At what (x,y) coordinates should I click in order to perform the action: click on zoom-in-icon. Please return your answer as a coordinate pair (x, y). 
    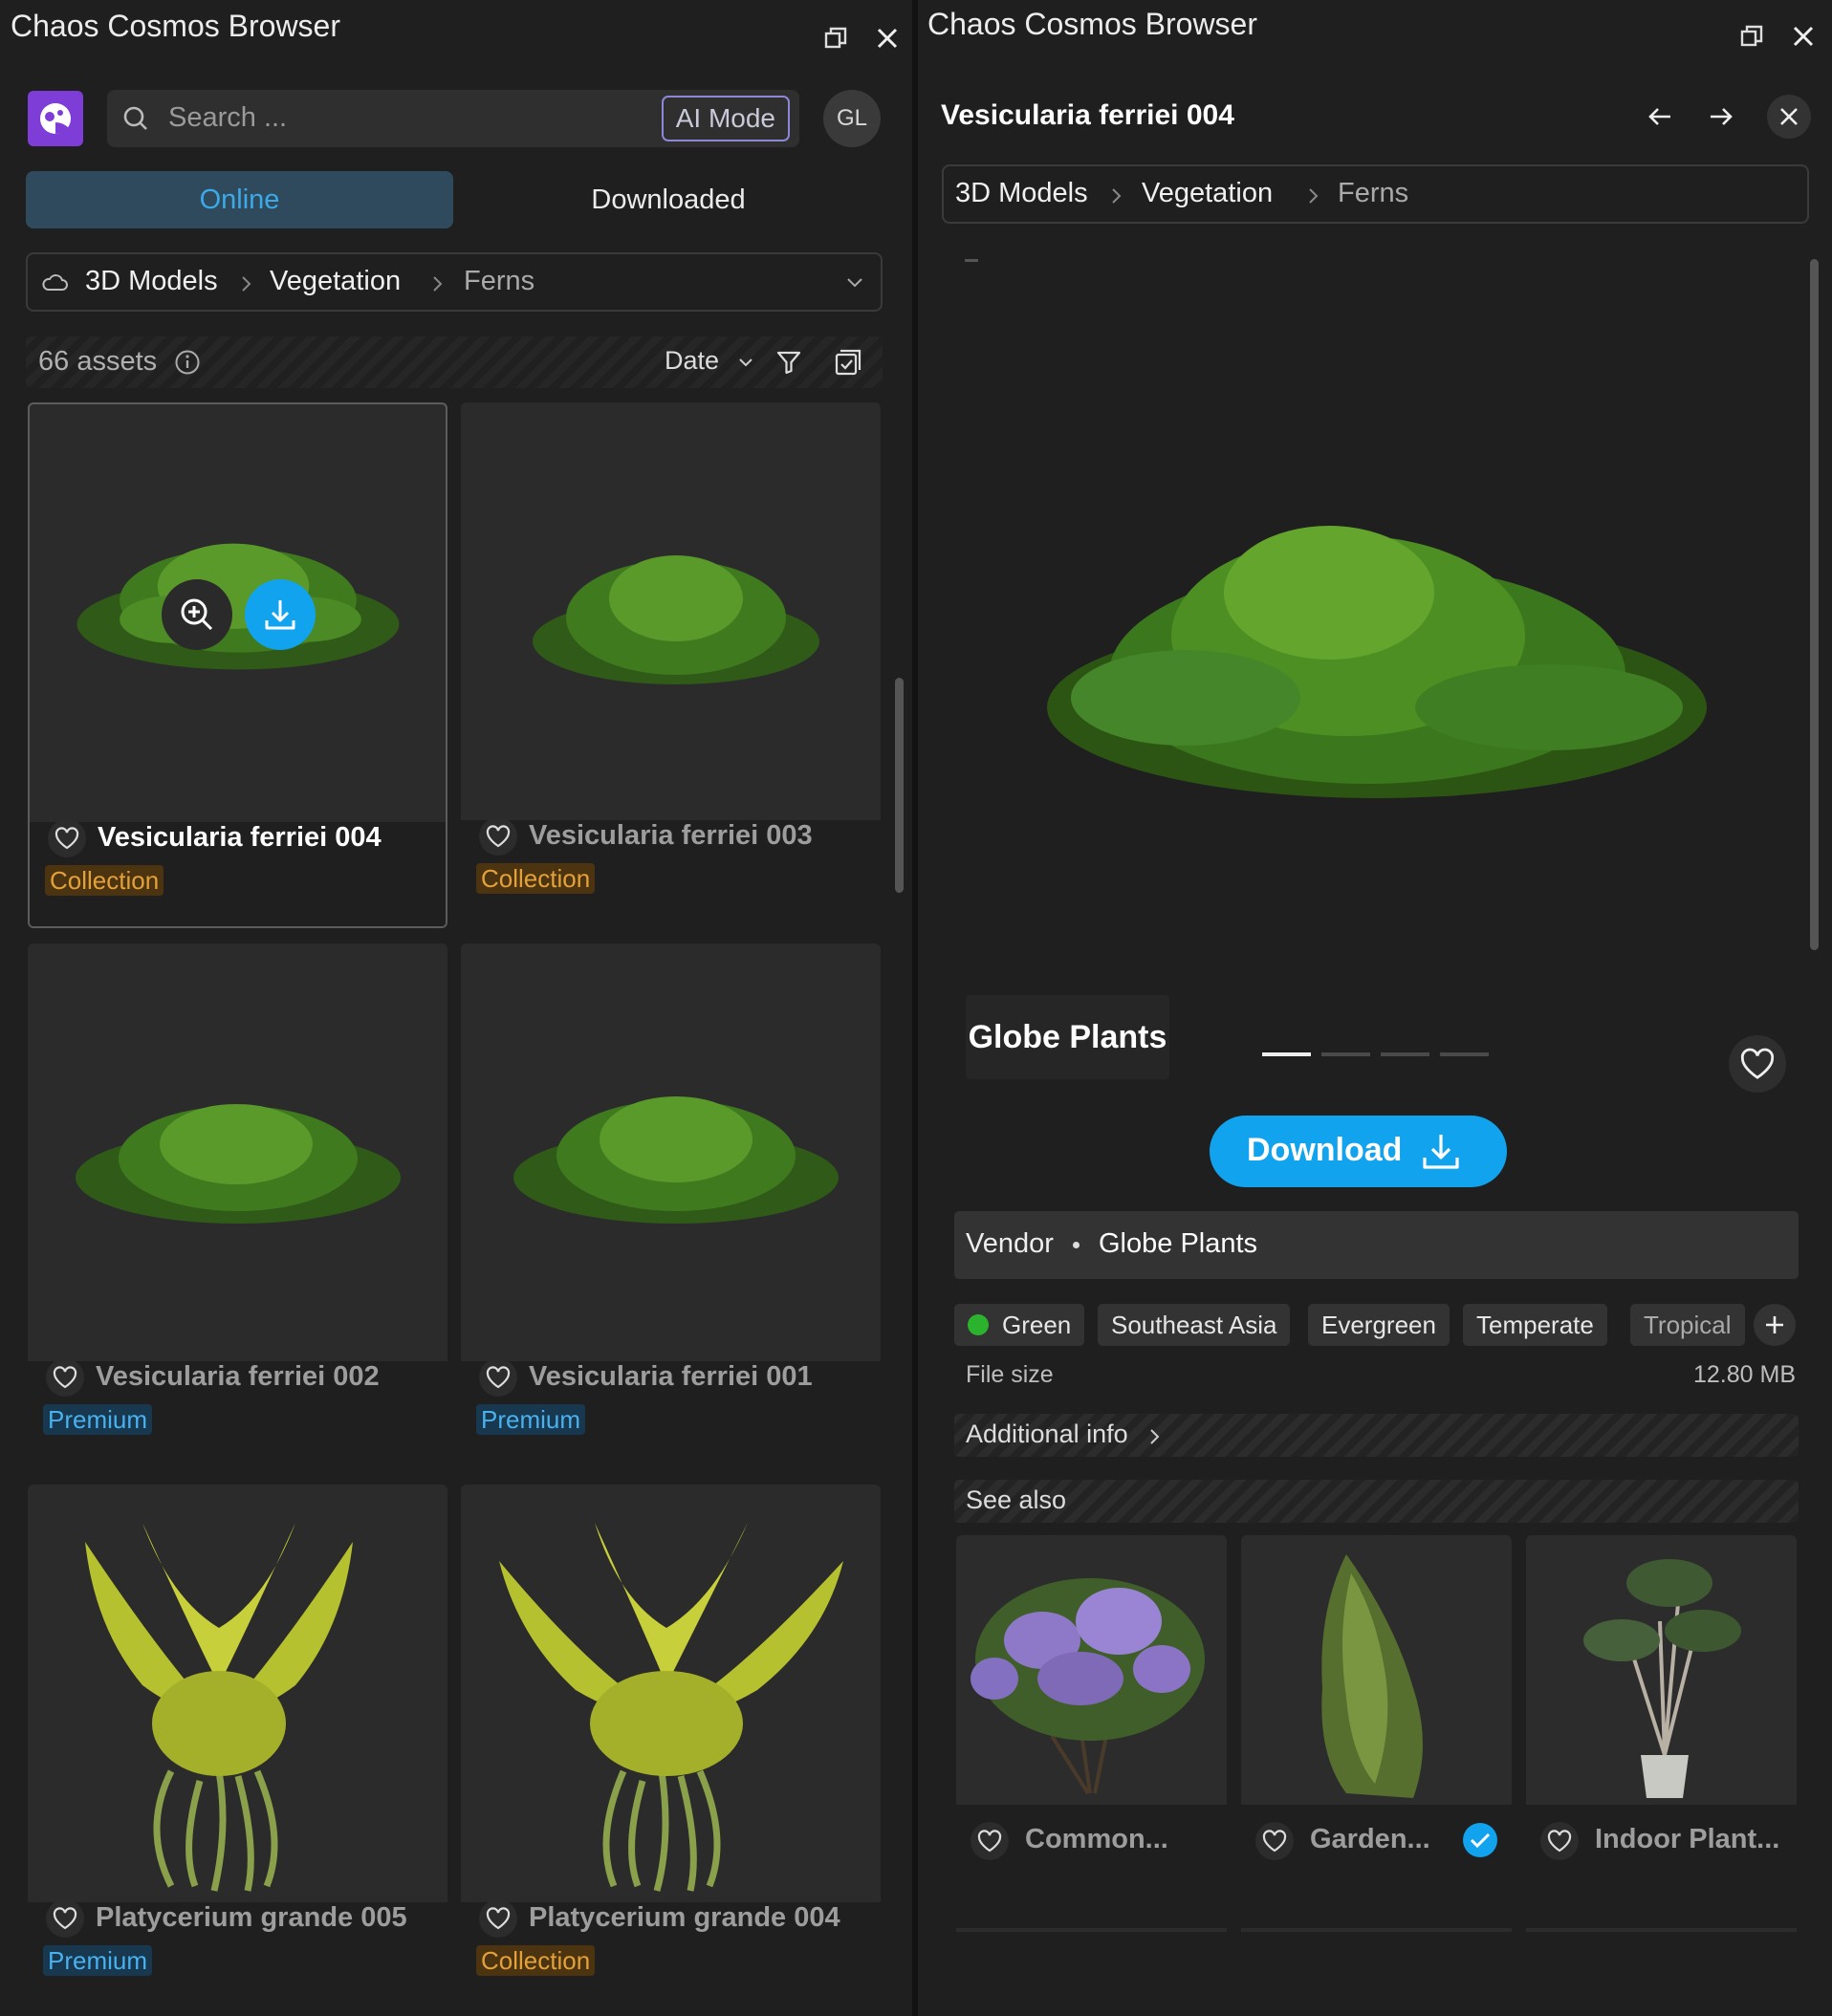
    Looking at the image, I should click on (197, 614).